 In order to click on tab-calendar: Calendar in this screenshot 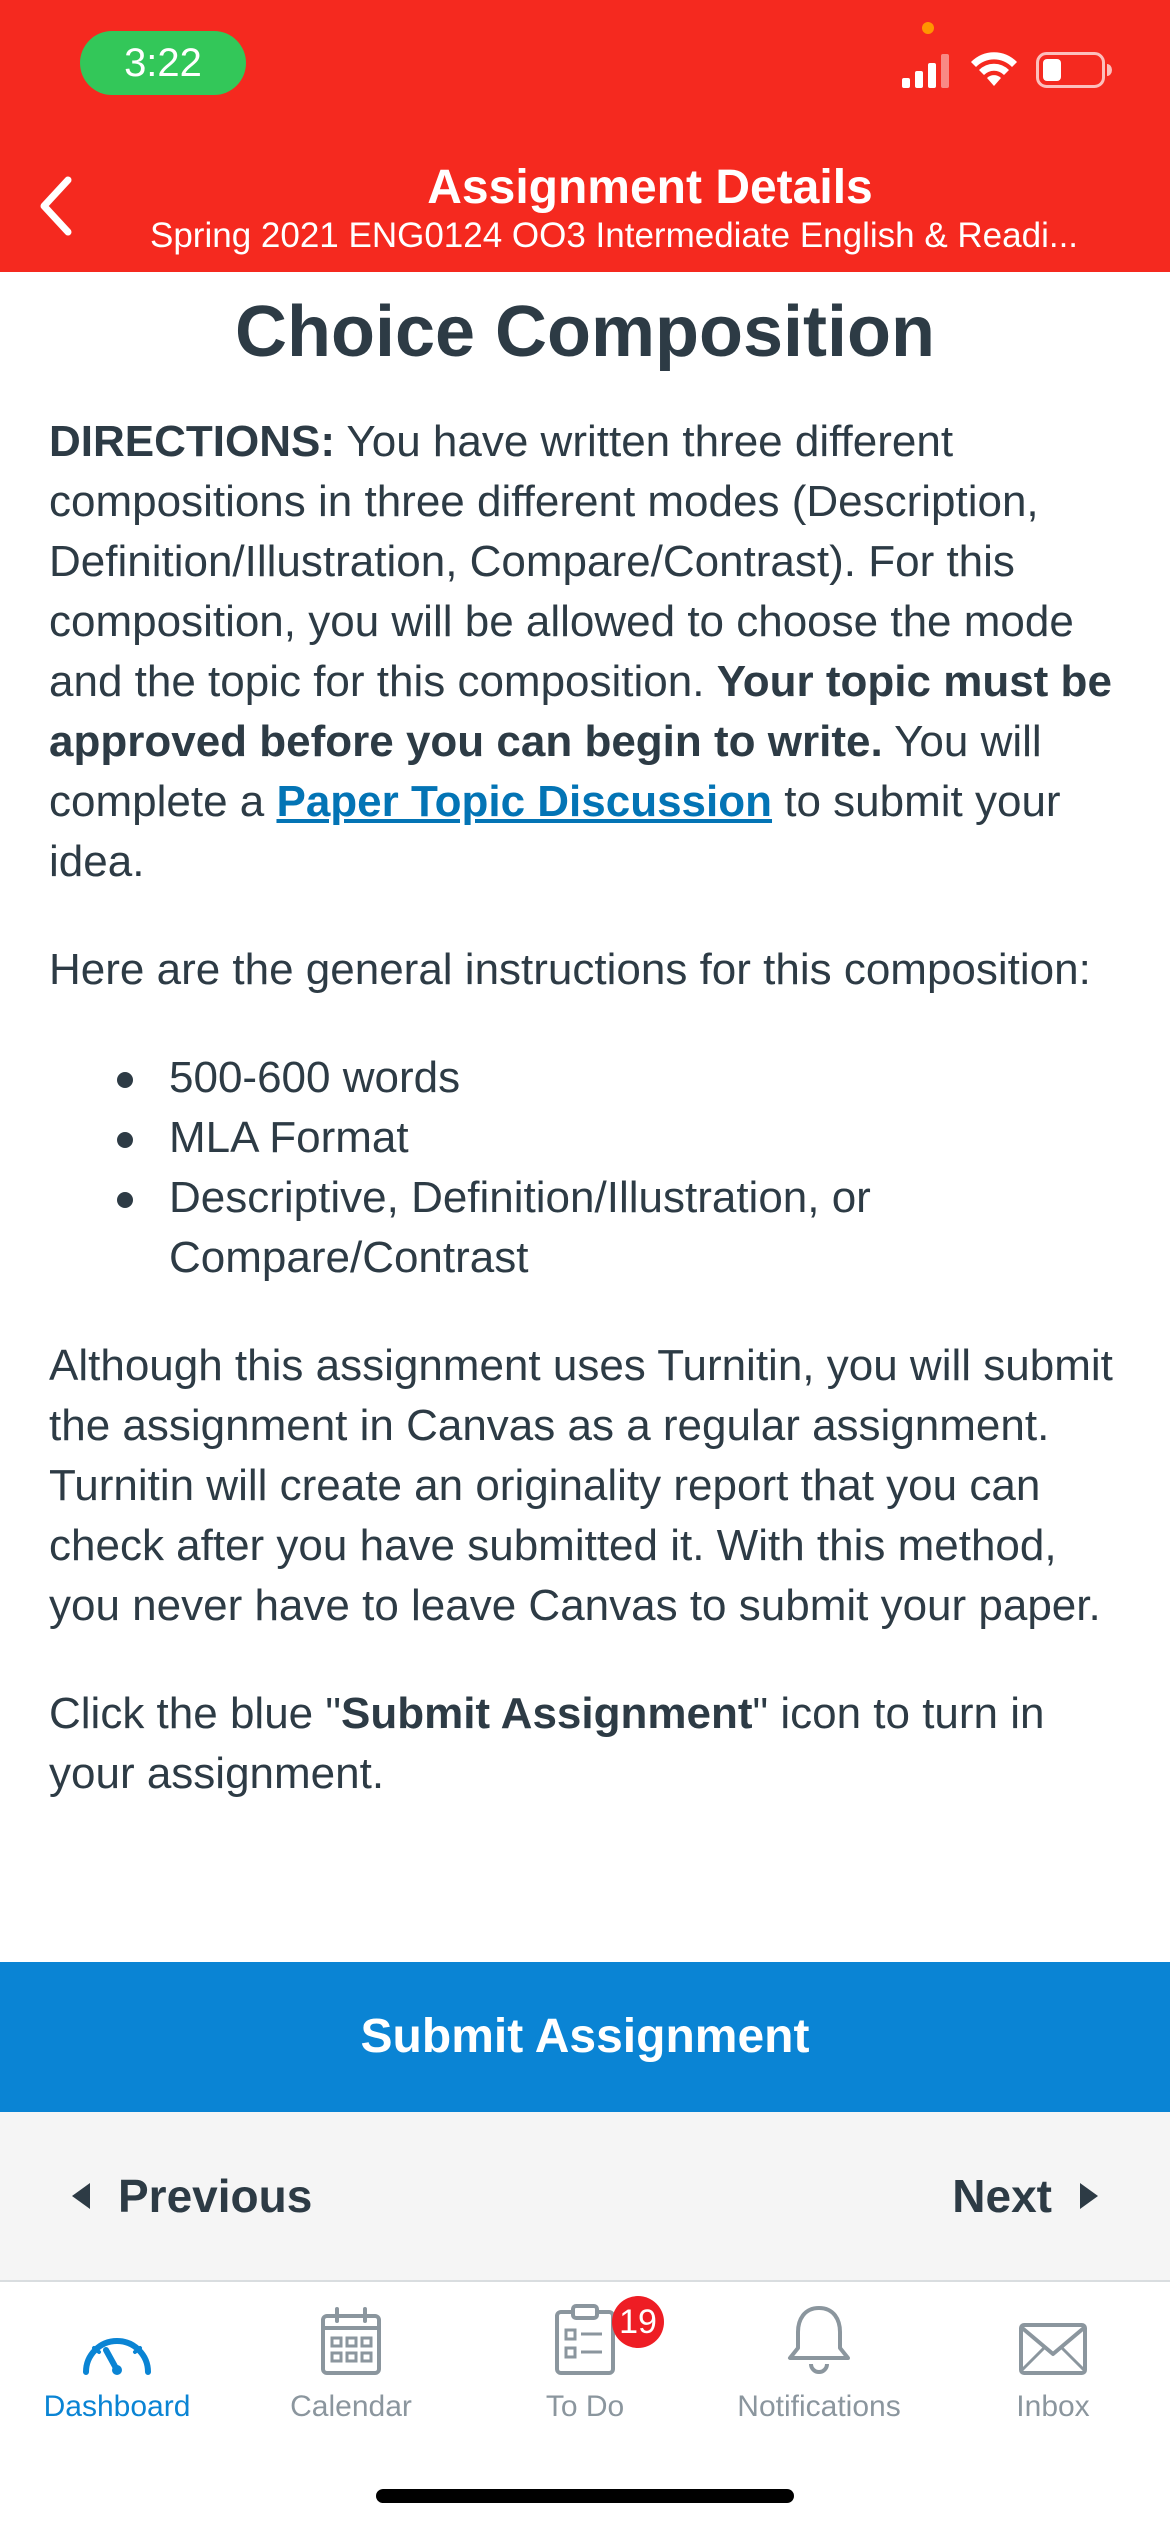, I will do `click(351, 2362)`.